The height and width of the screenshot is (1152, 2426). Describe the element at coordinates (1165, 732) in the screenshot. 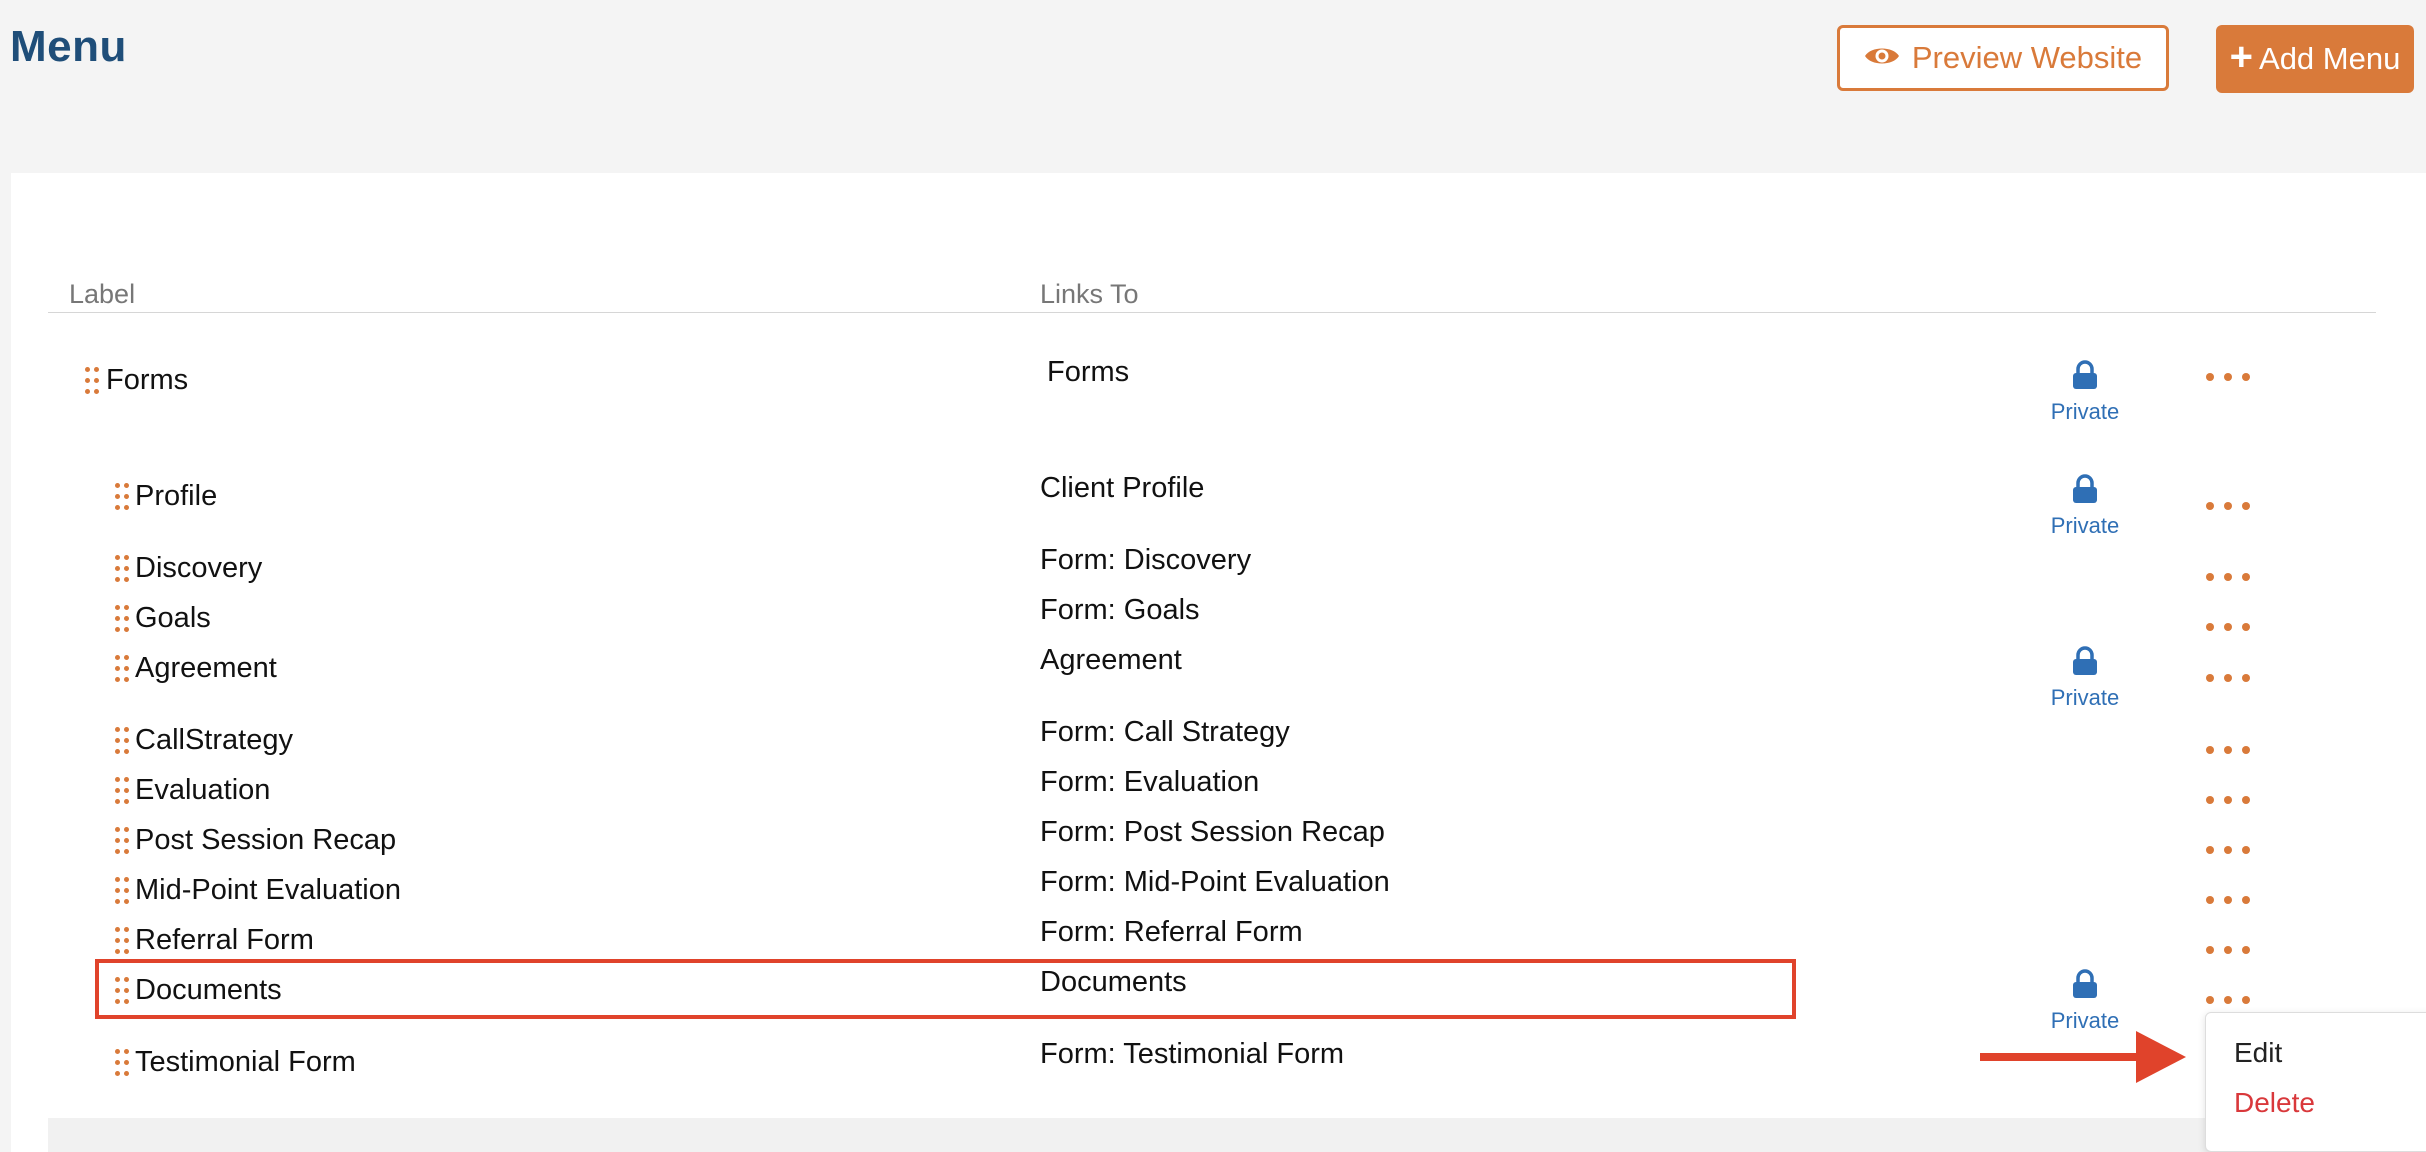

I see `row-links-to: Form: Call Strategy` at that location.